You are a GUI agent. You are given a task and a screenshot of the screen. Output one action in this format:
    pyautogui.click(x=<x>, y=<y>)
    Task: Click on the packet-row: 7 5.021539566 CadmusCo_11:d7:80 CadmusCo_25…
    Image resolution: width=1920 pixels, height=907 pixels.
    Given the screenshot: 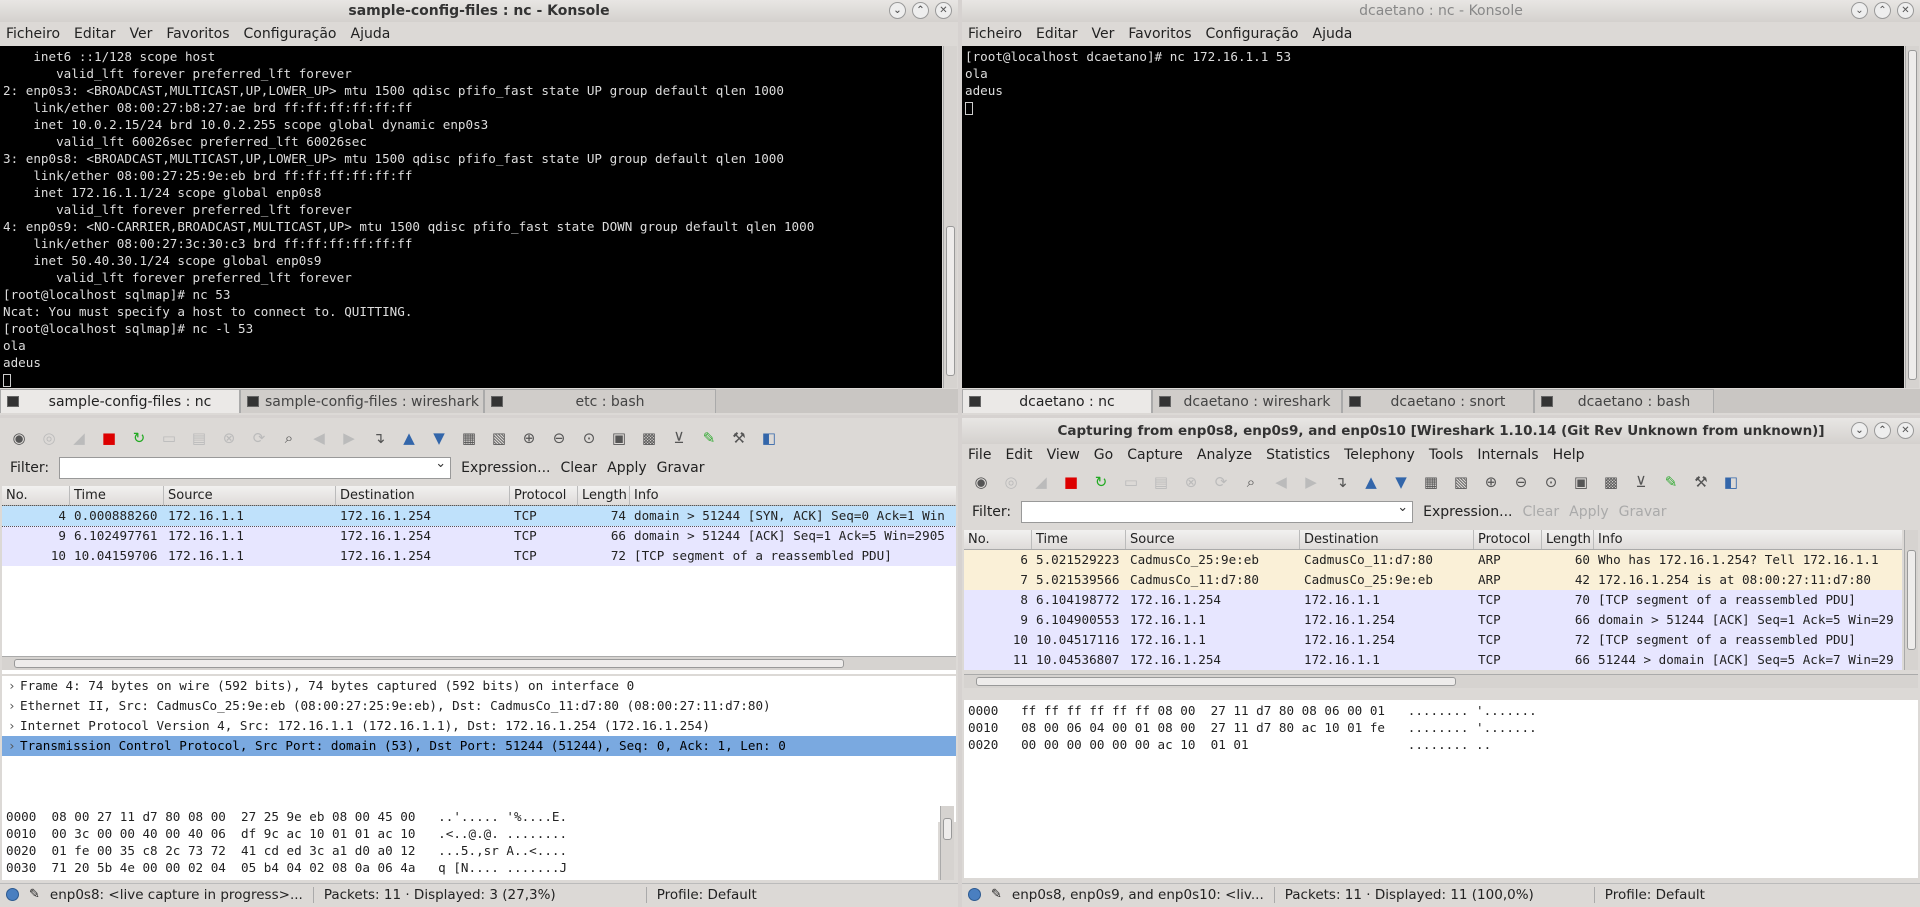 What is the action you would take?
    pyautogui.click(x=1433, y=580)
    